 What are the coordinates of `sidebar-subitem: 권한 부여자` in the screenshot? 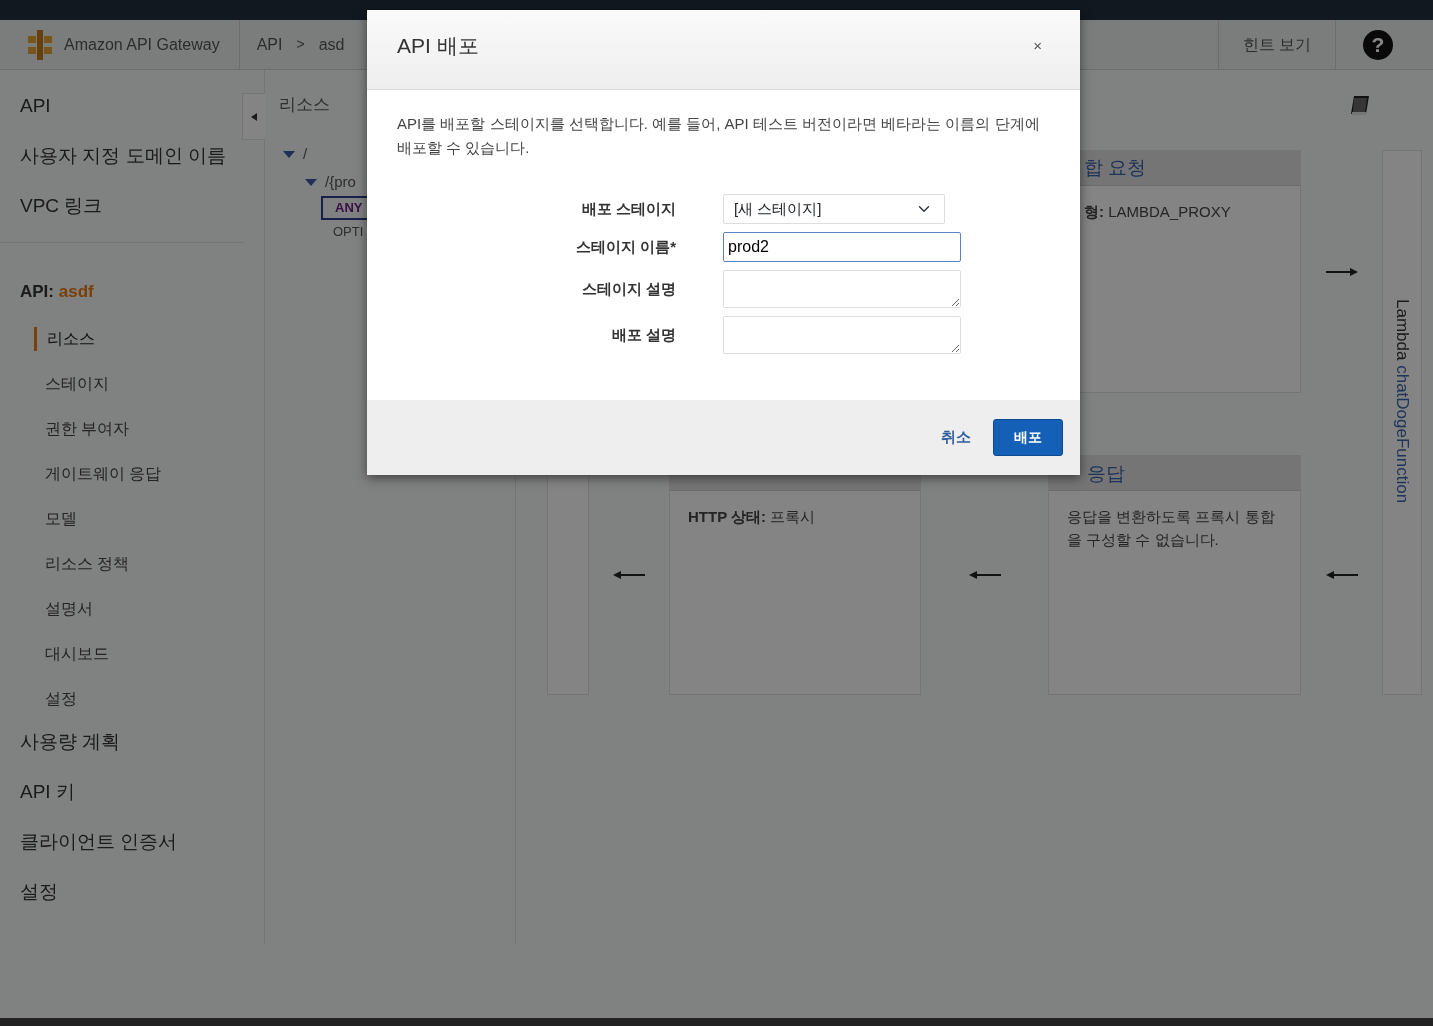 It's located at (132, 428).